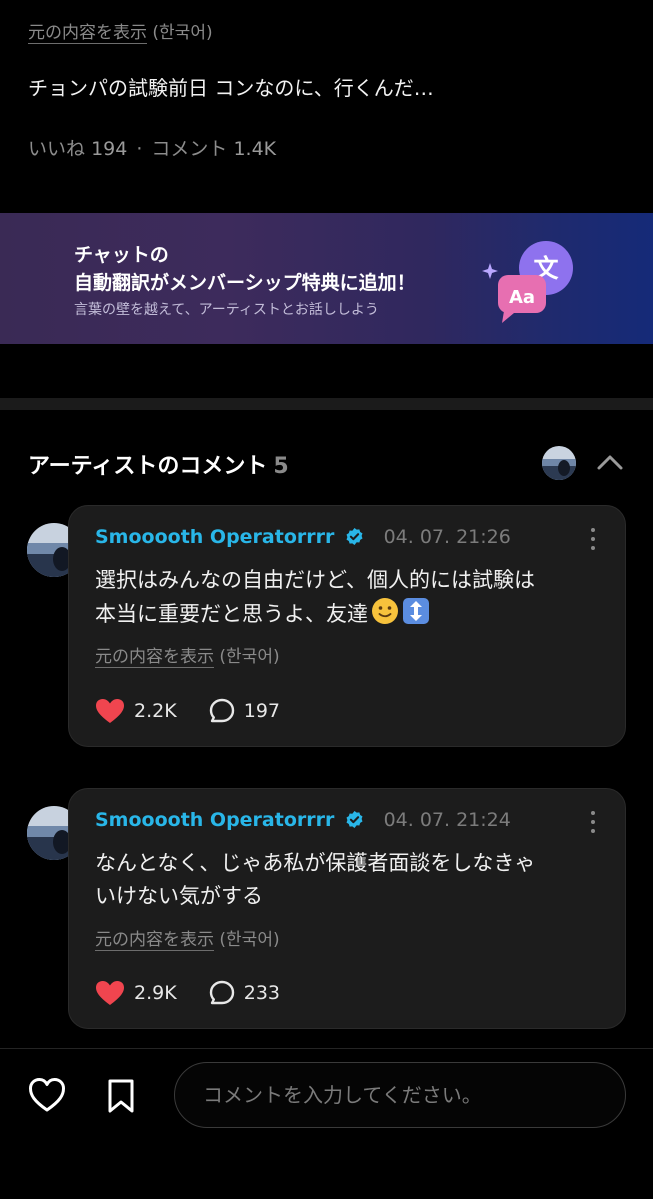 This screenshot has height=1199, width=653. I want to click on post-stats: いいね 194 · コメント 1.4K, so click(152, 147).